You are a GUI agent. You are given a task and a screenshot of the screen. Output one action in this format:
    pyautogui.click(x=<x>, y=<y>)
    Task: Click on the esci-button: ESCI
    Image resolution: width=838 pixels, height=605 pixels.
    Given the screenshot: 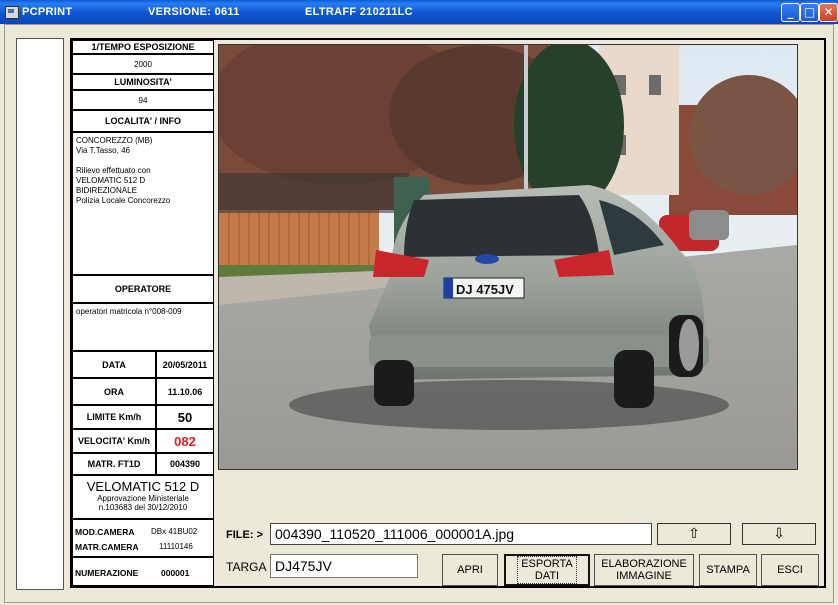 What is the action you would take?
    pyautogui.click(x=790, y=570)
    